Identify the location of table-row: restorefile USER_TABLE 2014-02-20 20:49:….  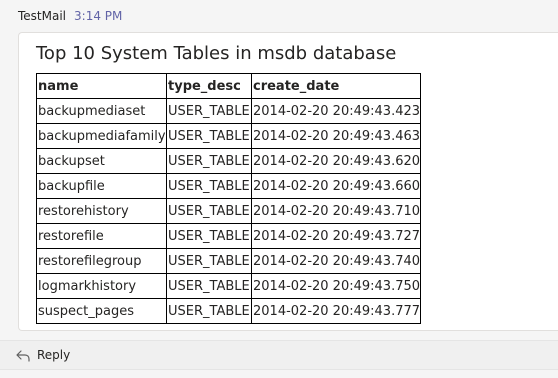
(229, 236).